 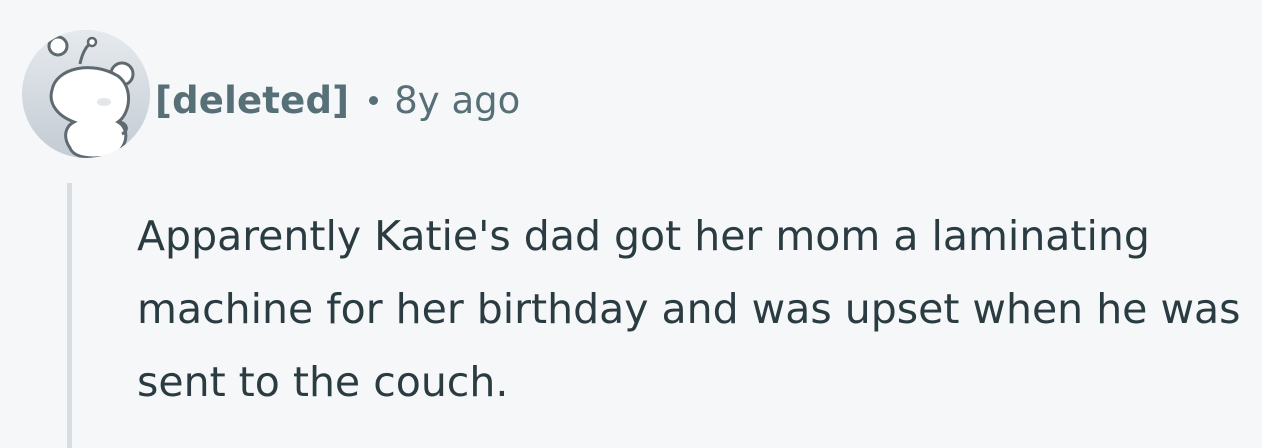 I want to click on separator-dot, so click(x=374, y=100).